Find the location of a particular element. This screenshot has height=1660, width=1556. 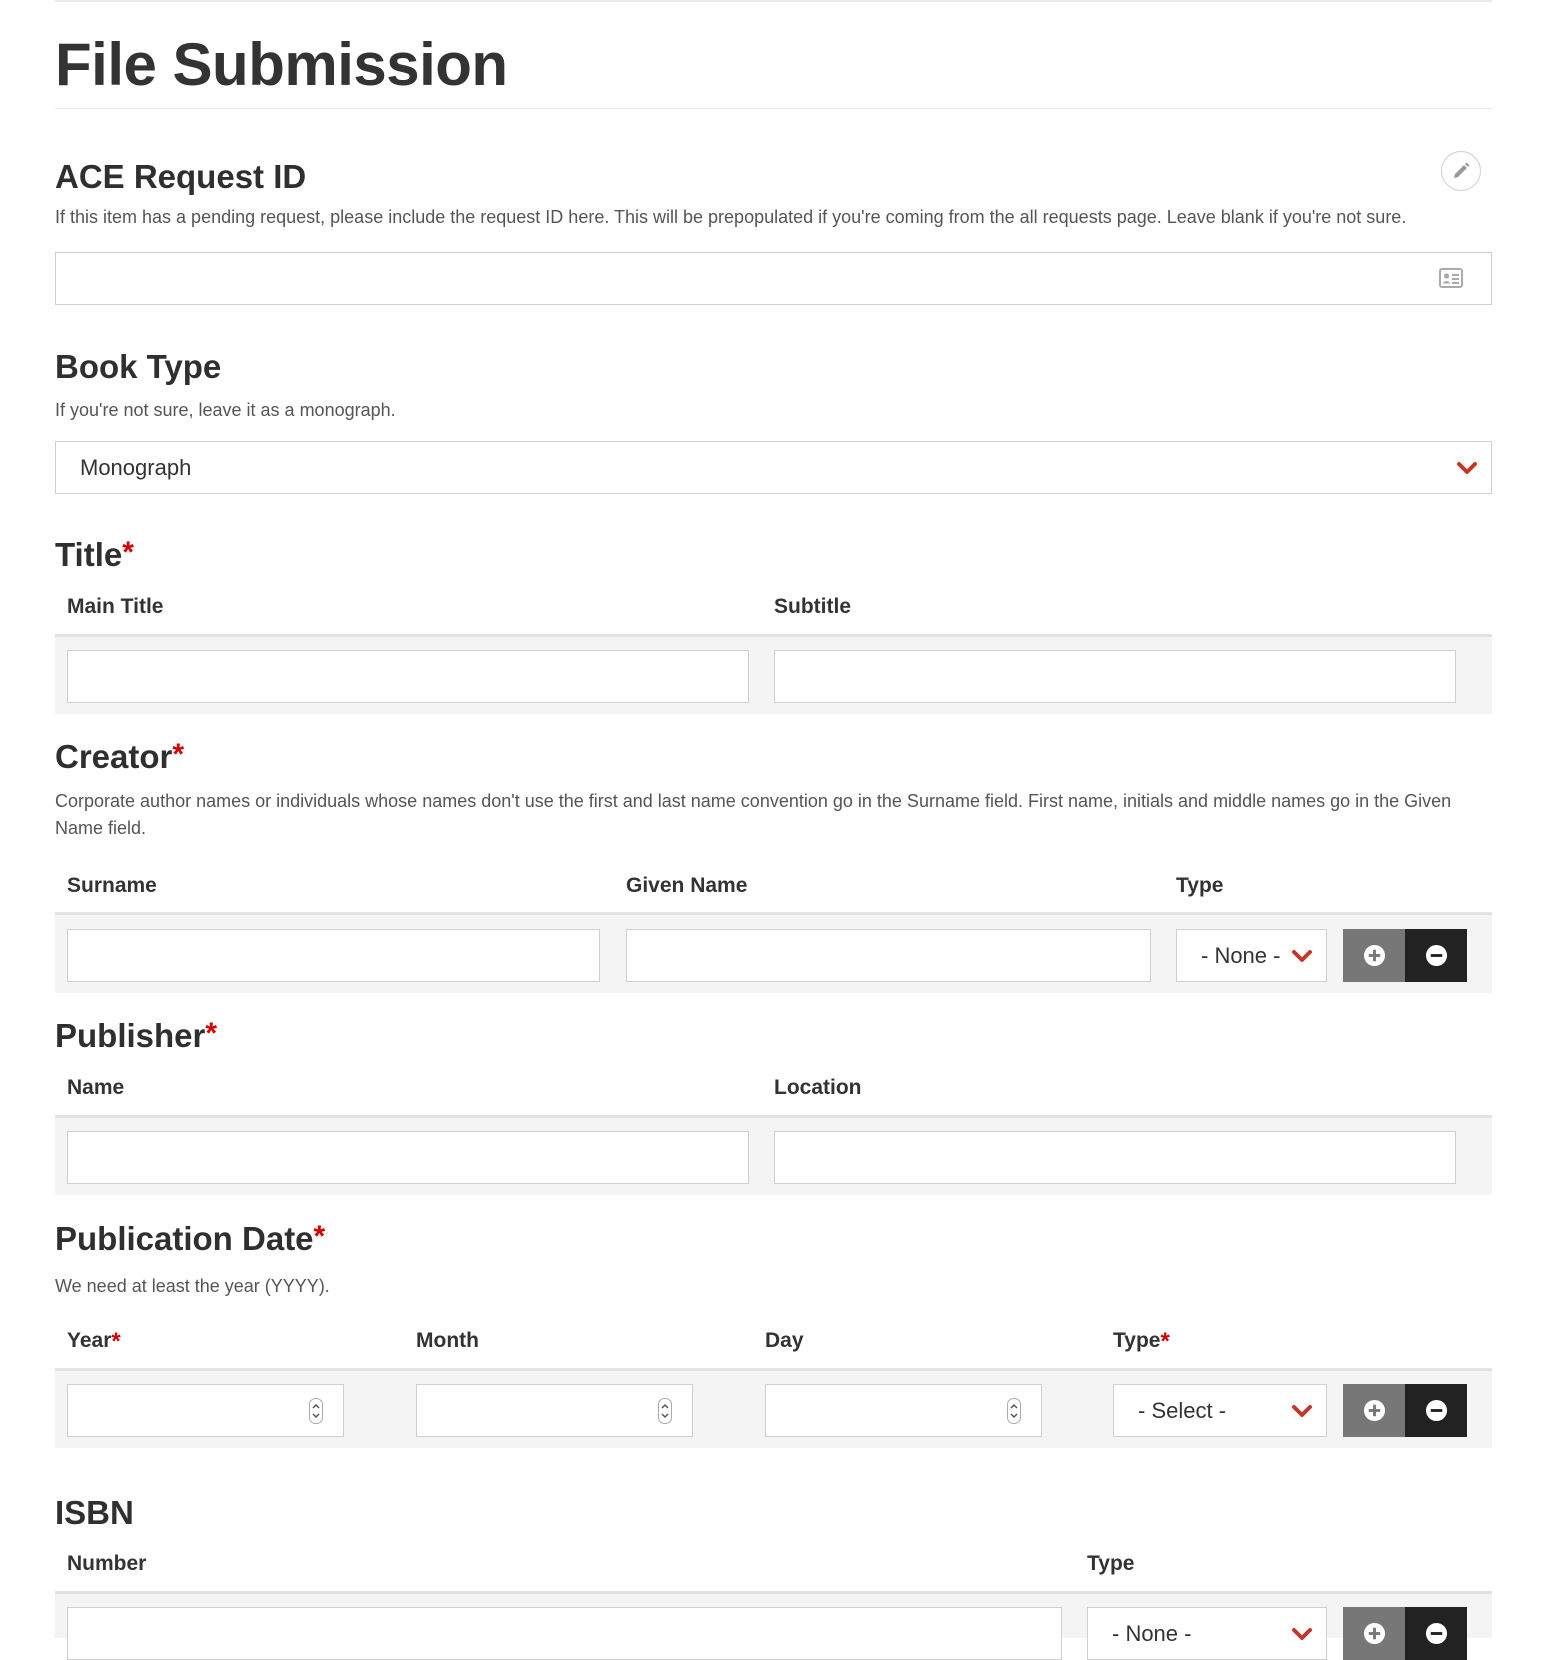

isbn-heading: ISBN is located at coordinates (94, 1512).